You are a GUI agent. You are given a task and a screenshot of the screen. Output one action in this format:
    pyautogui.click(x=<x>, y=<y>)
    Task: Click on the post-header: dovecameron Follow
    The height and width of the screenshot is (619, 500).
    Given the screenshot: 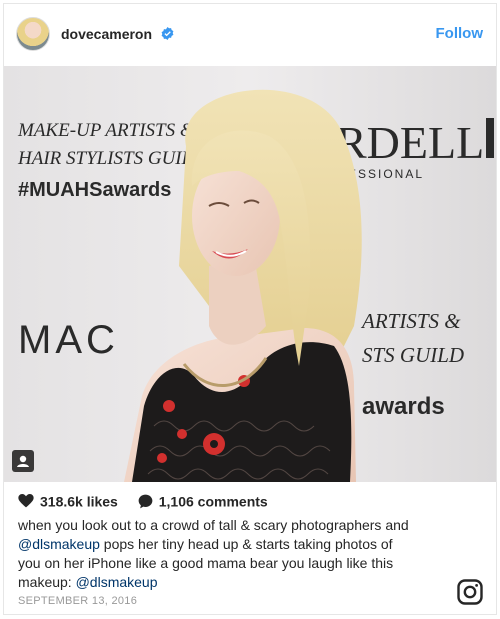 What is the action you would take?
    pyautogui.click(x=250, y=35)
    